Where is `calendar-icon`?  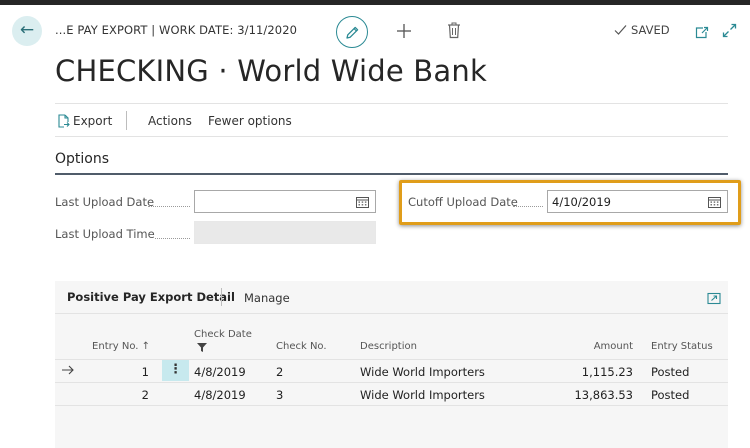
calendar-icon is located at coordinates (362, 202).